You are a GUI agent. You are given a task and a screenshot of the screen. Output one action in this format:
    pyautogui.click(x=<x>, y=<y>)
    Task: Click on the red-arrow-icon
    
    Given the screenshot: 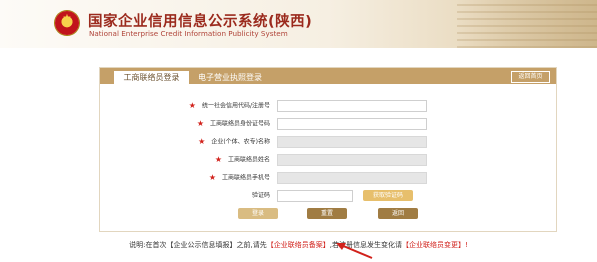 What is the action you would take?
    pyautogui.click(x=354, y=251)
    